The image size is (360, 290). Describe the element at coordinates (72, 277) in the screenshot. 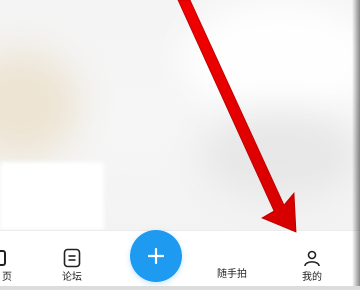

I see `tab-forum-label: 论坛` at that location.